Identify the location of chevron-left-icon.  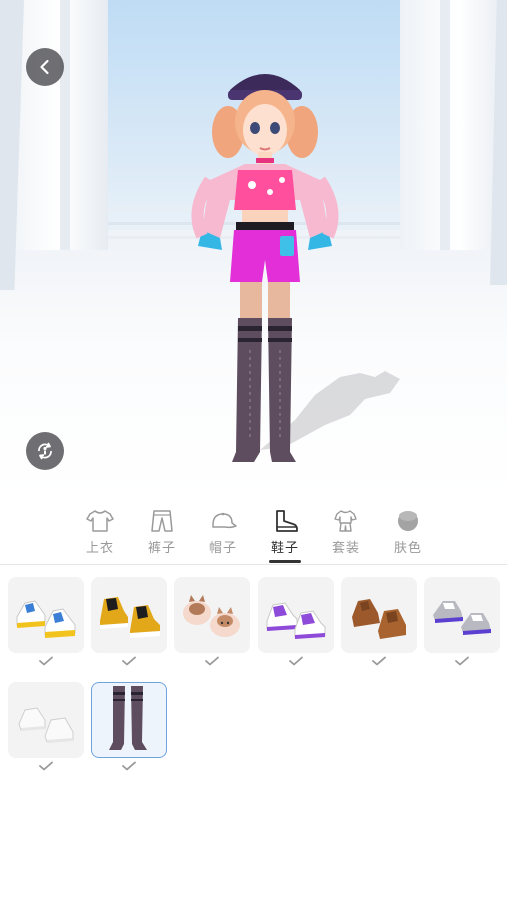
(44, 67).